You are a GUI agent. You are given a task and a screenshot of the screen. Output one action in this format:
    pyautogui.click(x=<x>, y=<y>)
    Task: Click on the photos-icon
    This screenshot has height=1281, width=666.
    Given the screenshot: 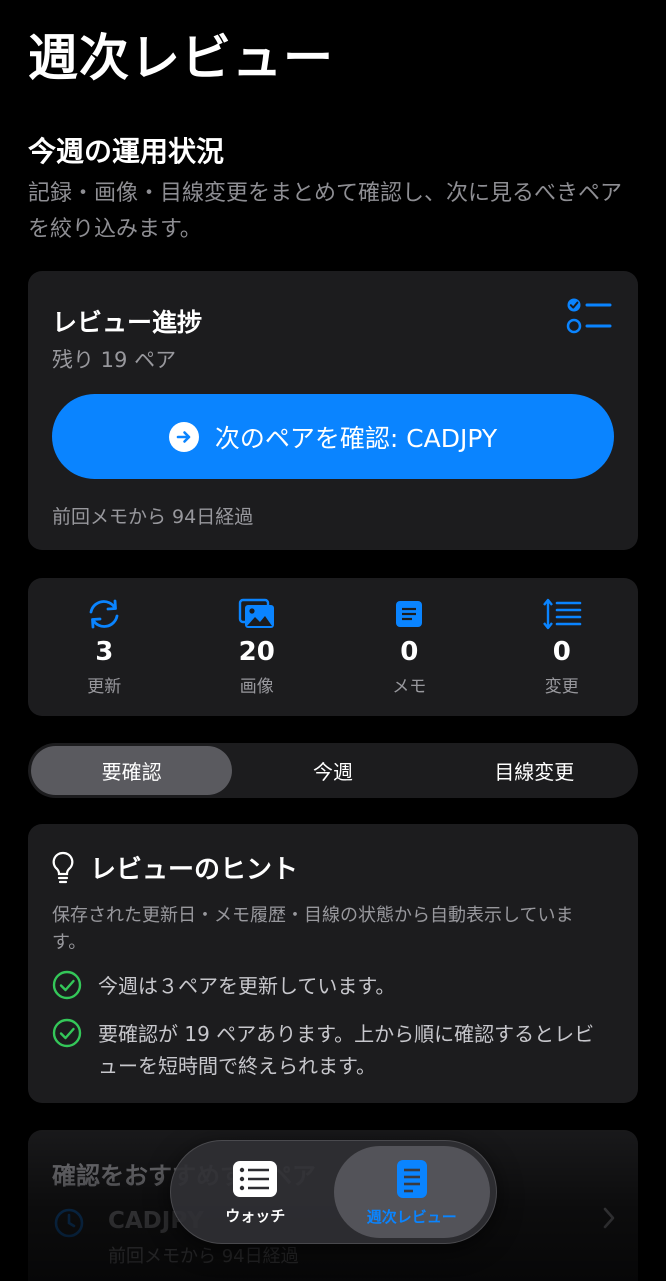 What is the action you would take?
    pyautogui.click(x=257, y=614)
    